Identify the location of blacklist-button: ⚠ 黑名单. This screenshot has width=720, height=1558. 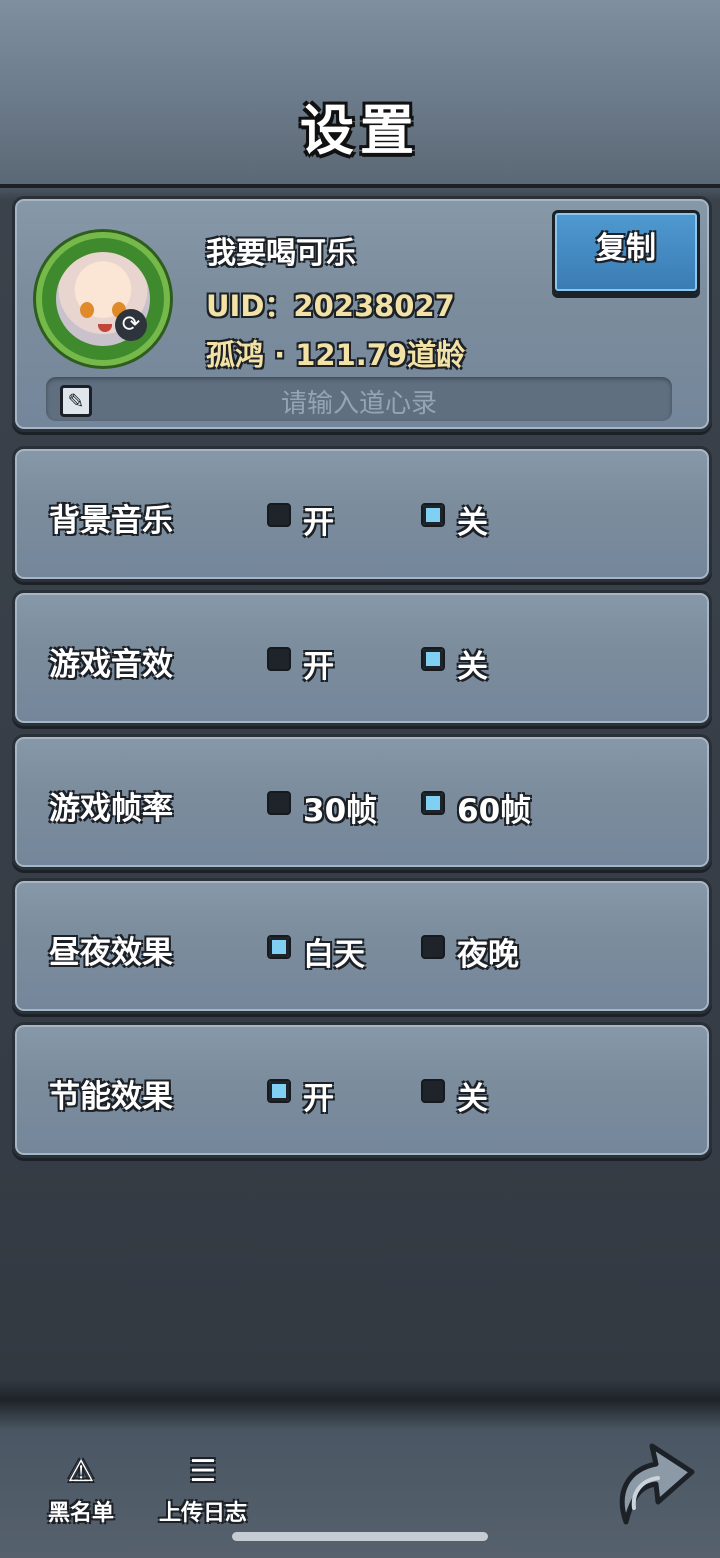
(81, 1491).